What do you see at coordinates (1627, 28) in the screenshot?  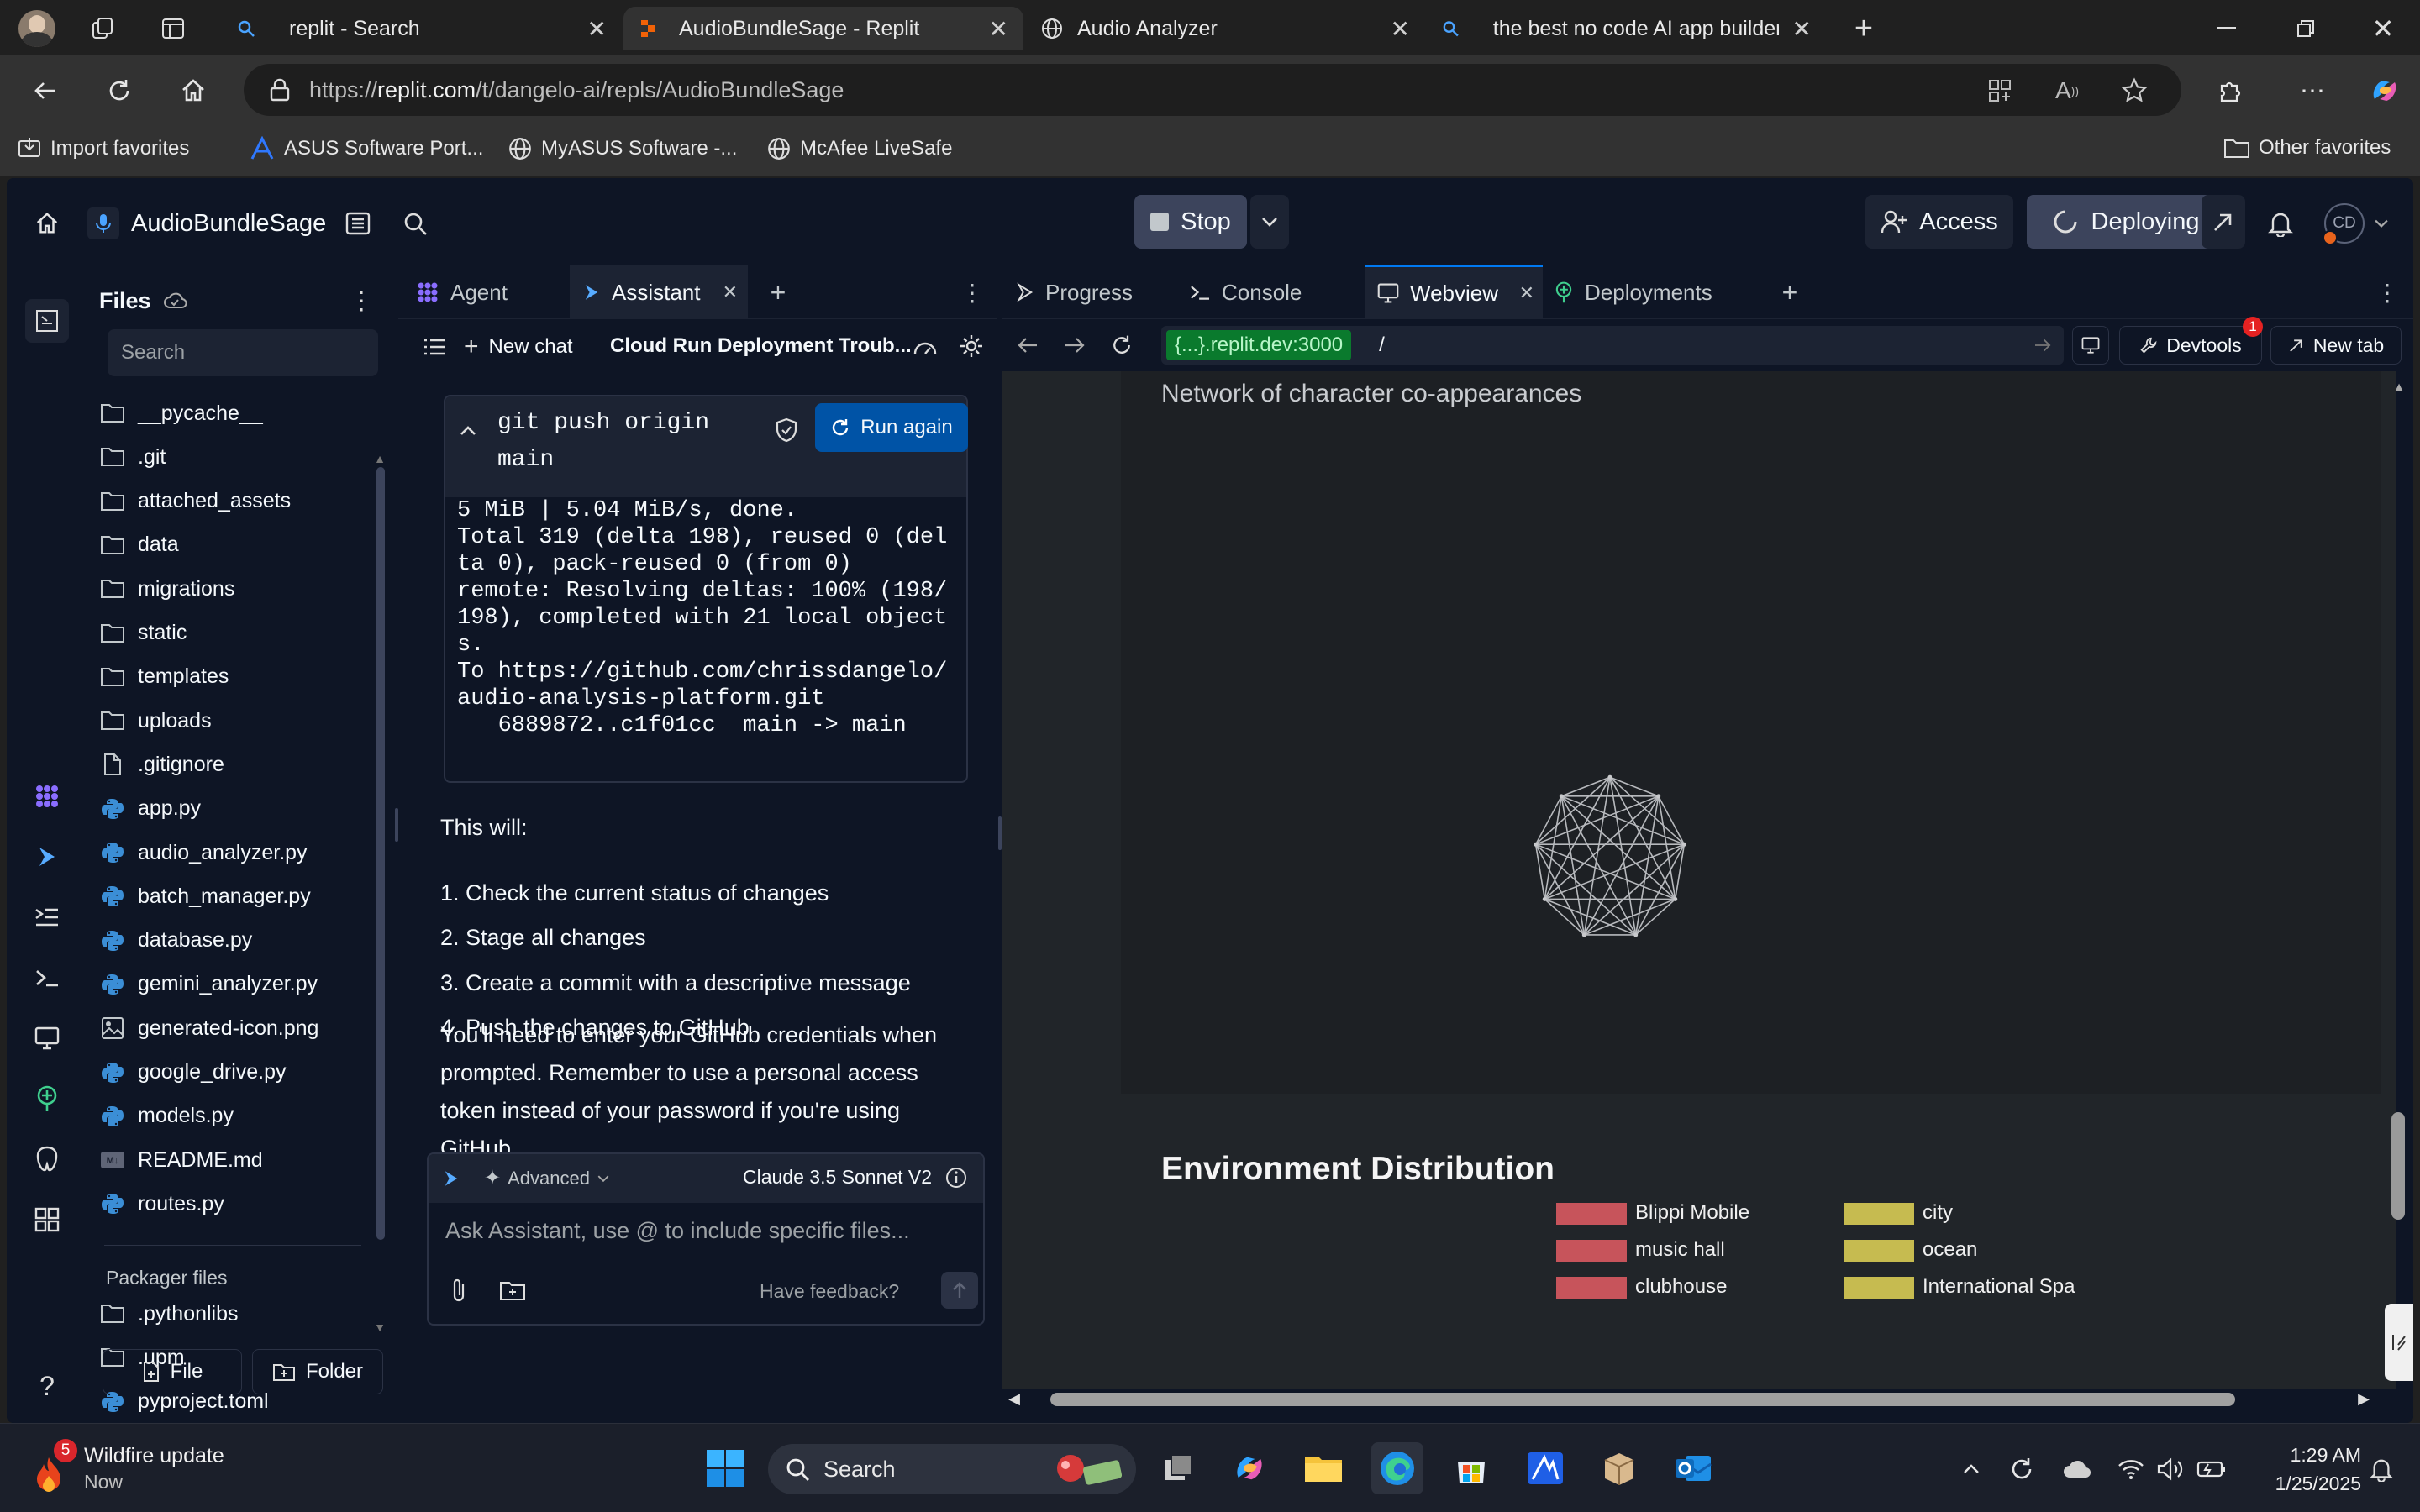 I see `browser-tab-no-code: the best no code AI app builder - ✕` at bounding box center [1627, 28].